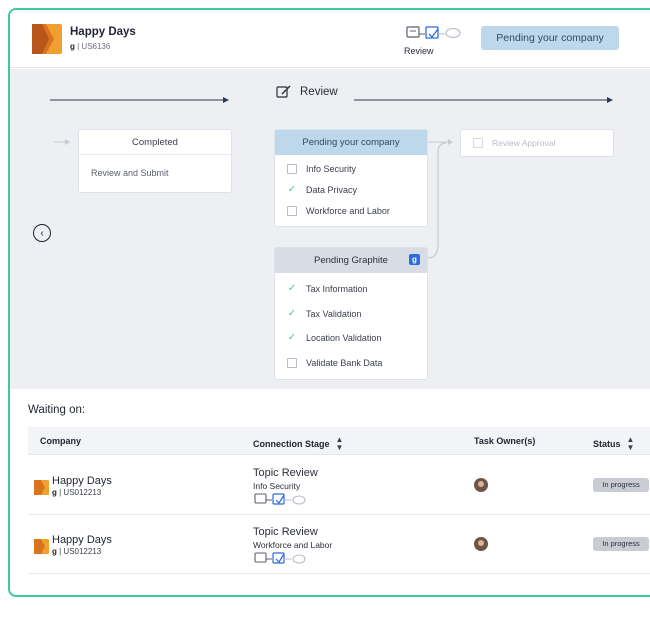  I want to click on row-stage-topic: Info Security, so click(277, 486).